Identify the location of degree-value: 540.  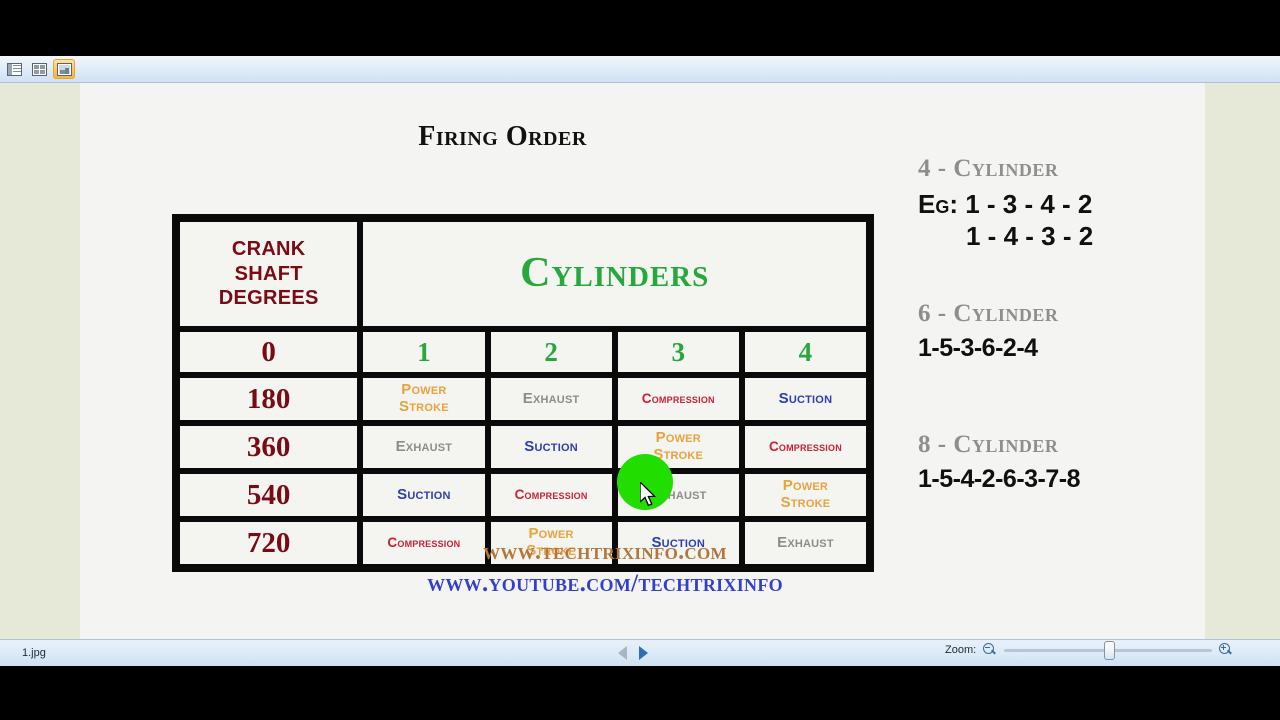
(268, 494).